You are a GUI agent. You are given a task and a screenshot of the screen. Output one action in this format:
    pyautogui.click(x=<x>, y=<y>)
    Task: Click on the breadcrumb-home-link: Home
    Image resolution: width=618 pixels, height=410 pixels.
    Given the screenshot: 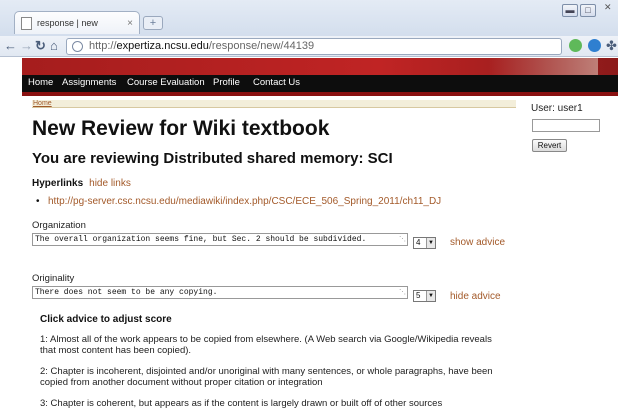 What is the action you would take?
    pyautogui.click(x=42, y=103)
    